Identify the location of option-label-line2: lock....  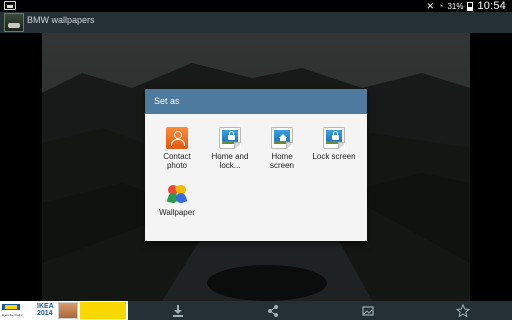
(230, 165).